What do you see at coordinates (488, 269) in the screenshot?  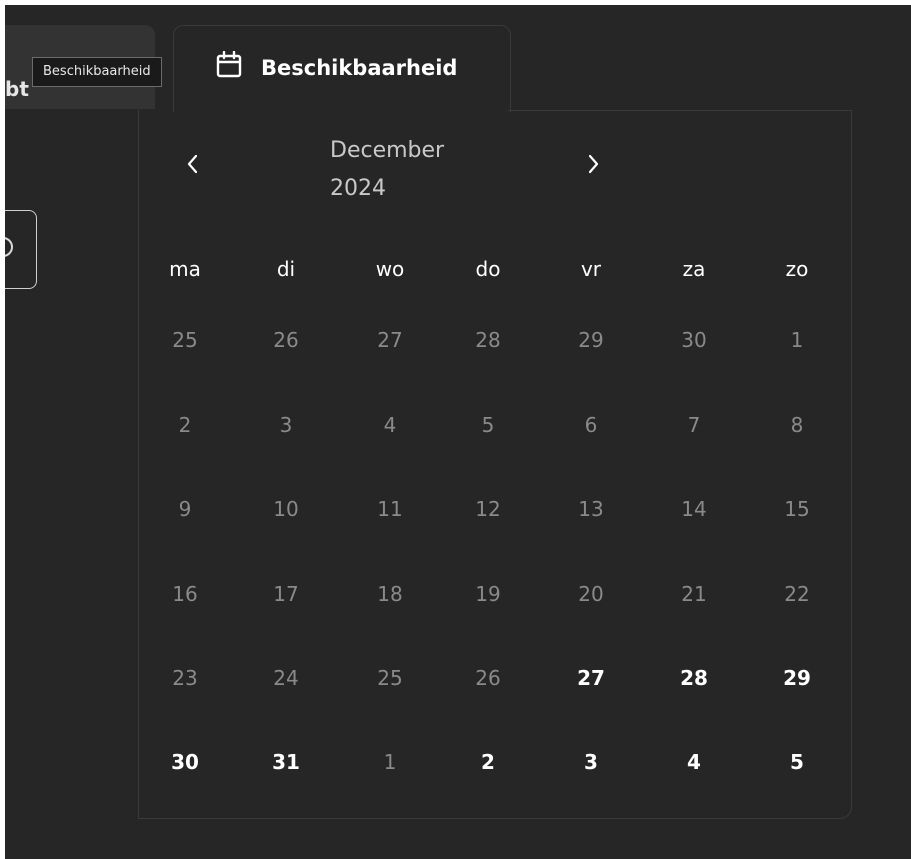 I see `weekday-header: do` at bounding box center [488, 269].